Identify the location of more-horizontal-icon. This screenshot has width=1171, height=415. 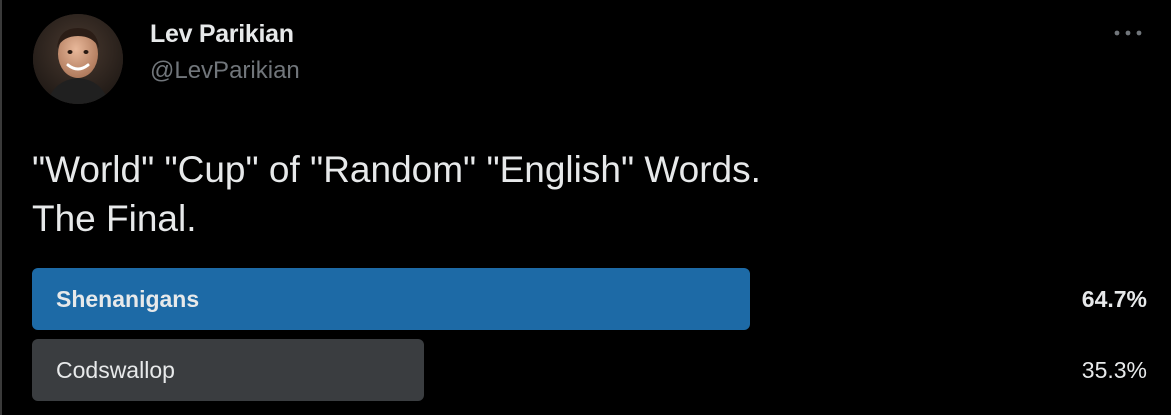
(1128, 33).